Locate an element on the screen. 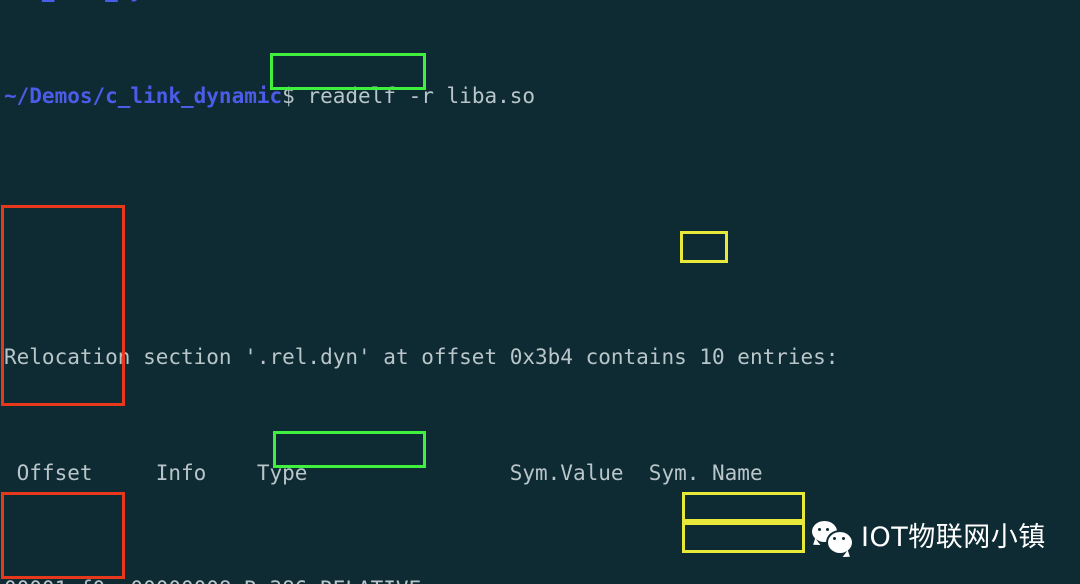 Image resolution: width=1080 pixels, height=584 pixels. watermark-text: IOT物联网小镇 is located at coordinates (953, 537).